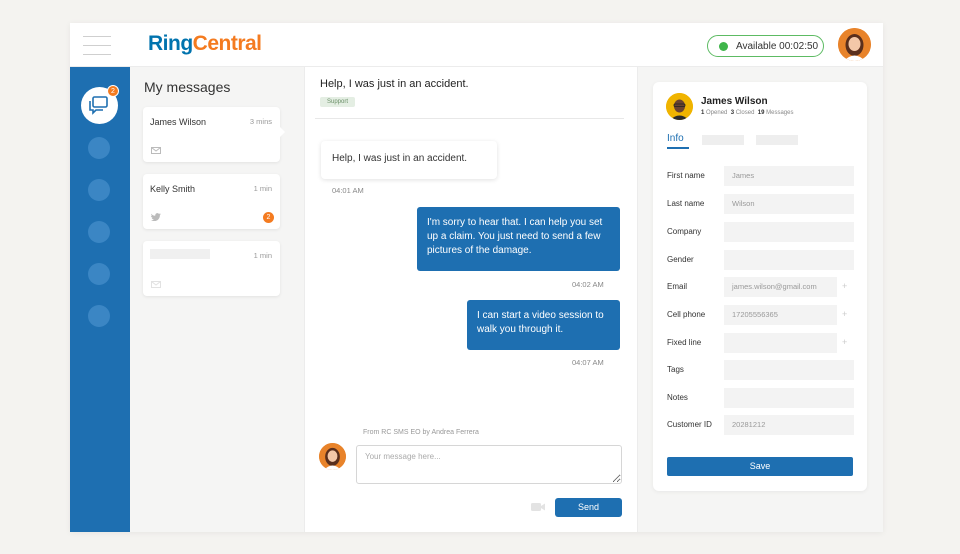  Describe the element at coordinates (686, 175) in the screenshot. I see `field-label: First name` at that location.